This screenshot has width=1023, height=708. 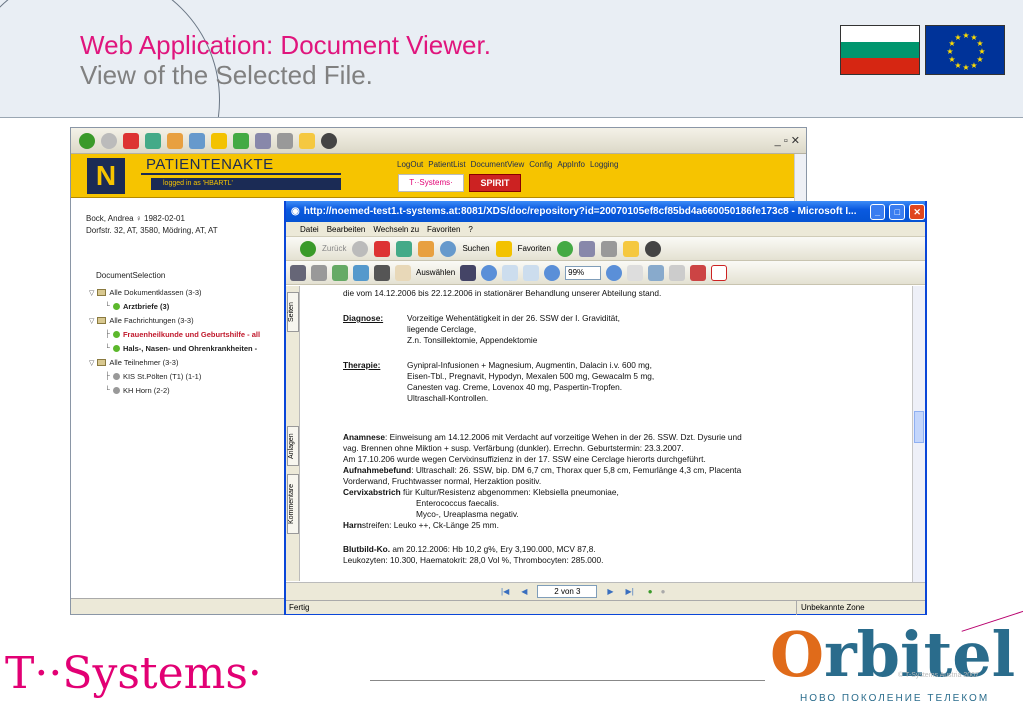 I want to click on find-icon, so click(x=382, y=272).